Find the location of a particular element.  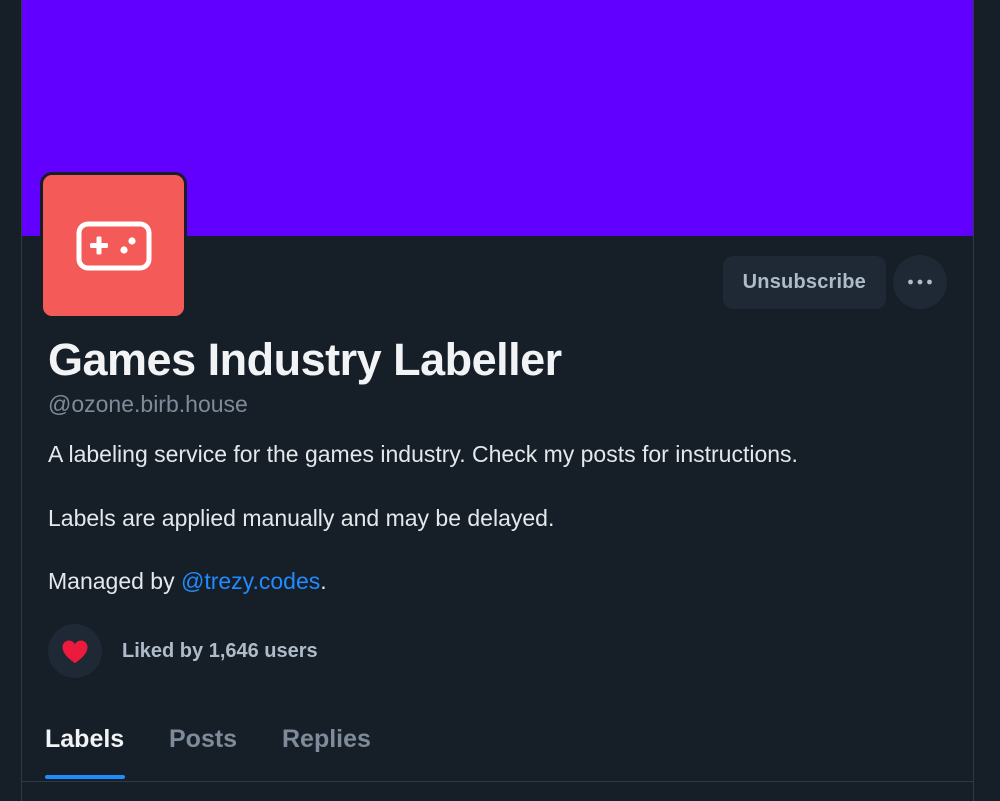

managed-by-text: Managed by is located at coordinates (114, 581).